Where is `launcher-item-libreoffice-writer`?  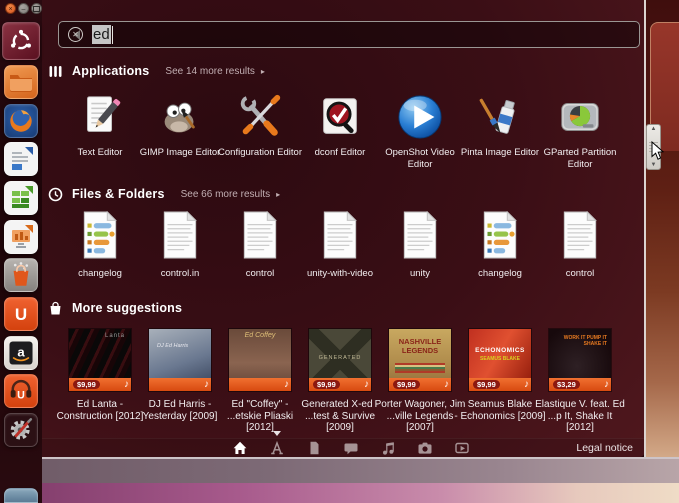
launcher-item-libreoffice-writer is located at coordinates (21, 159).